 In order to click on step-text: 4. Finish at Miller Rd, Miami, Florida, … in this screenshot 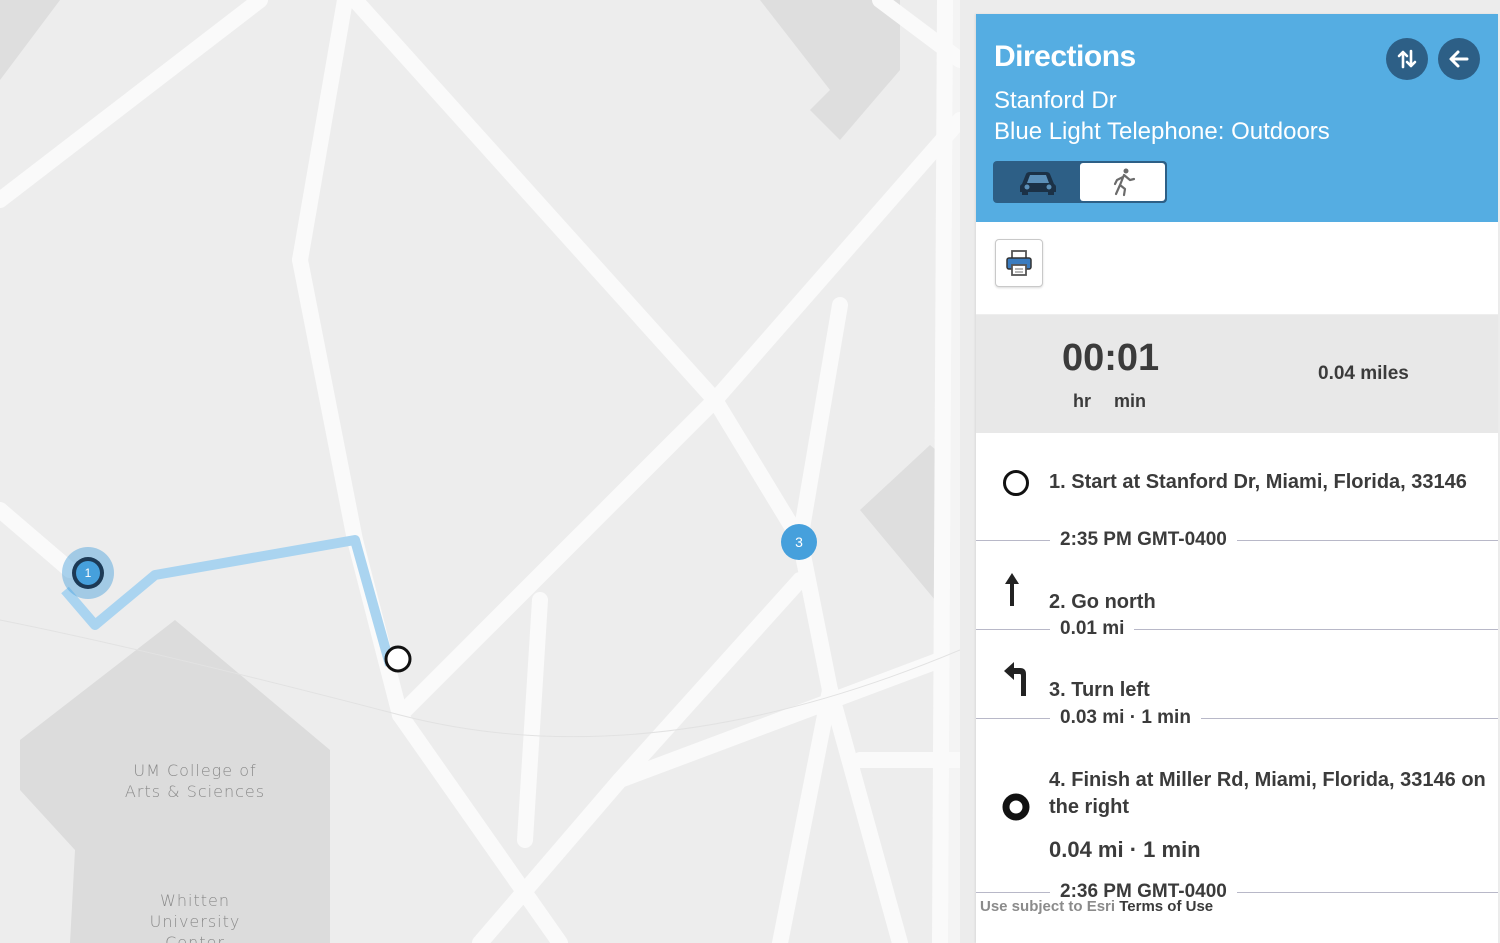, I will do `click(1267, 793)`.